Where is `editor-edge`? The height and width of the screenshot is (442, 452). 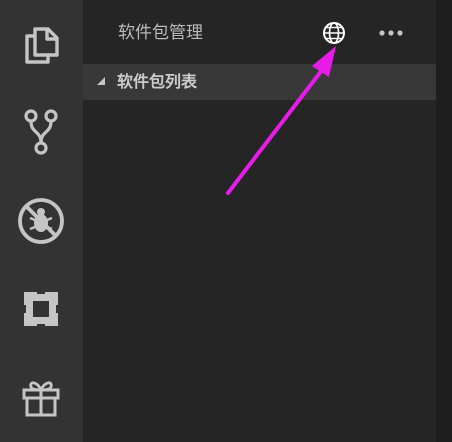 editor-edge is located at coordinates (444, 221).